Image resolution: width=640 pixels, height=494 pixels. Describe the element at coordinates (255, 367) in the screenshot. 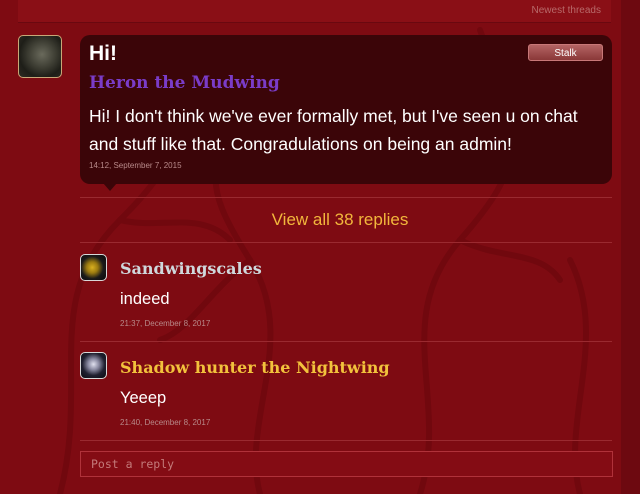

I see `reply-author-name: Shadow hunter the Nightwing` at that location.